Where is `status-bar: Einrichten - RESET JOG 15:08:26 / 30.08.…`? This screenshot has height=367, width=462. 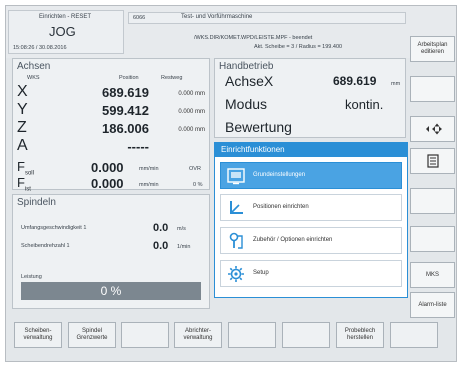
status-bar: Einrichten - RESET JOG 15:08:26 / 30.08.… is located at coordinates (231, 32).